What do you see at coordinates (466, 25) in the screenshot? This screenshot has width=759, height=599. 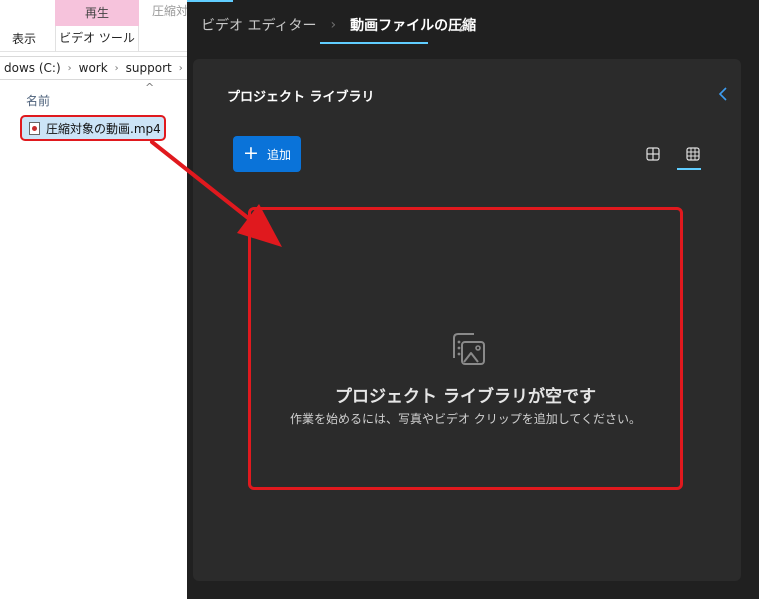 I see `pencil-icon` at bounding box center [466, 25].